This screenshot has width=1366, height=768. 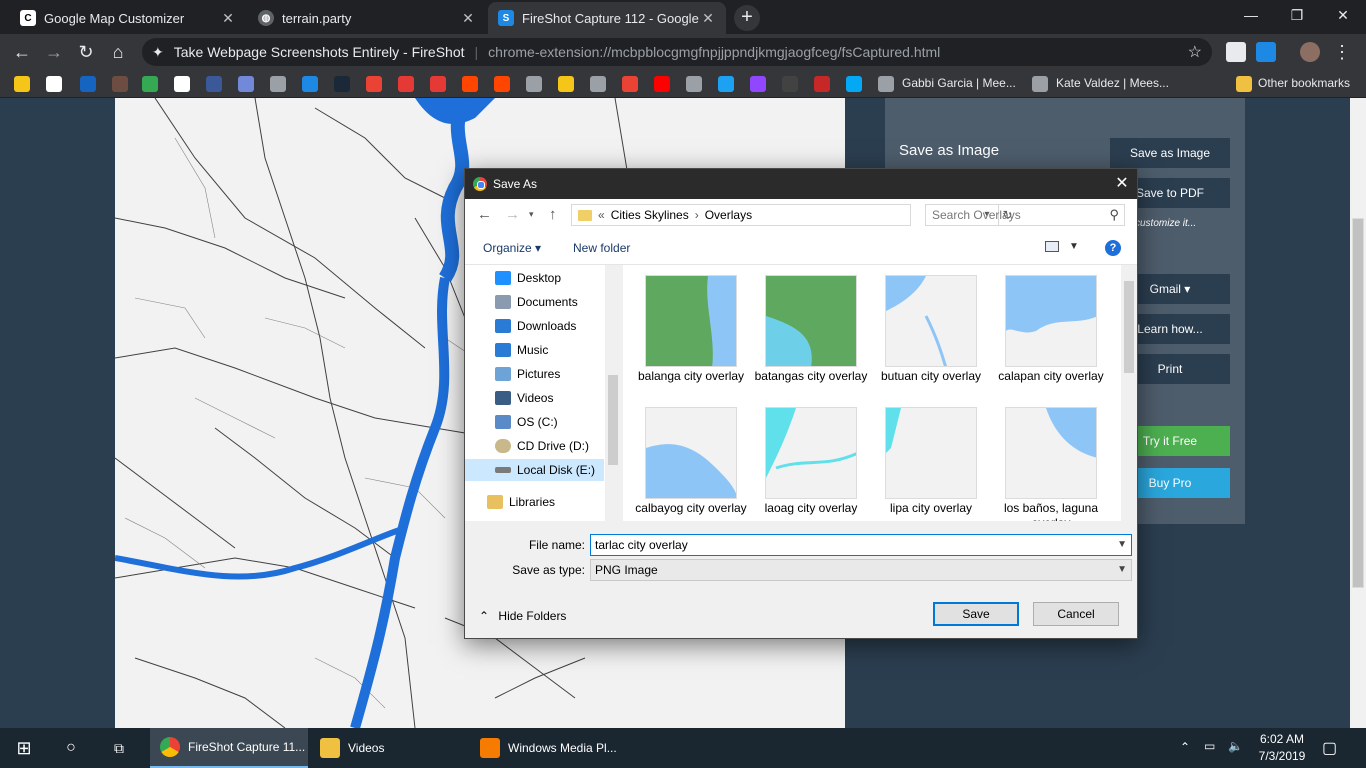 What do you see at coordinates (1209, 746) in the screenshot?
I see `network-icon: ▭` at bounding box center [1209, 746].